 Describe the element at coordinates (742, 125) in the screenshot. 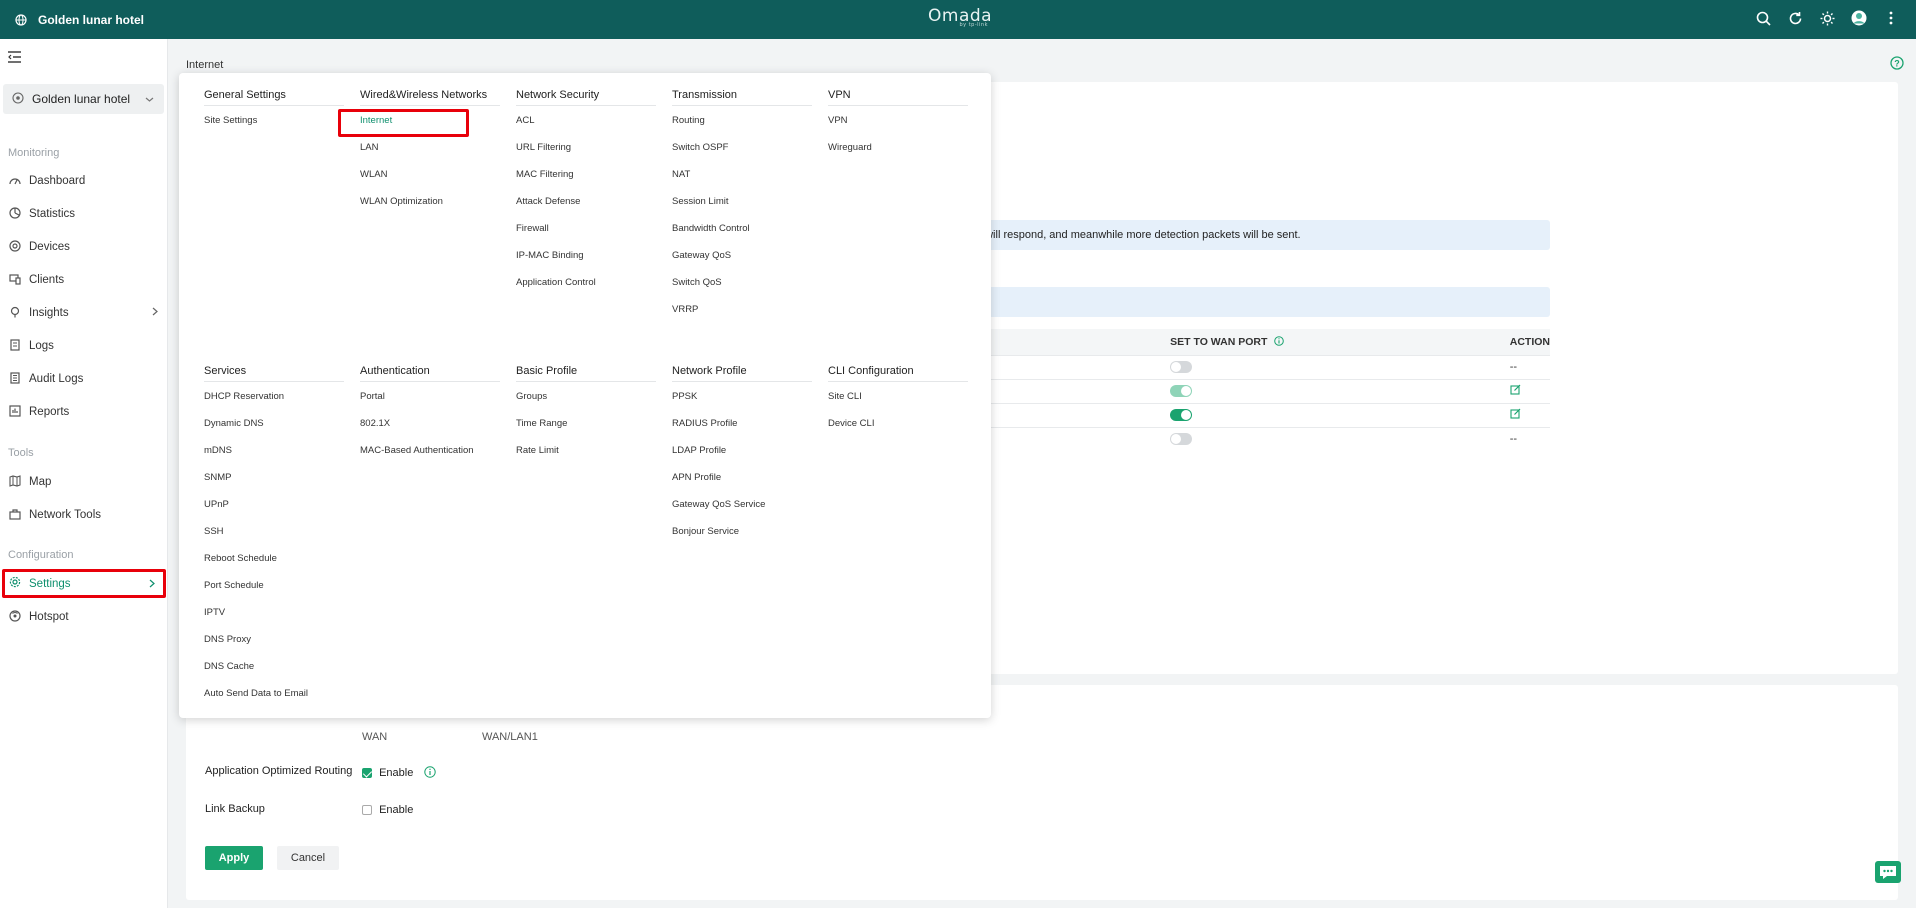

I see `menu-item-routing: Routing` at that location.